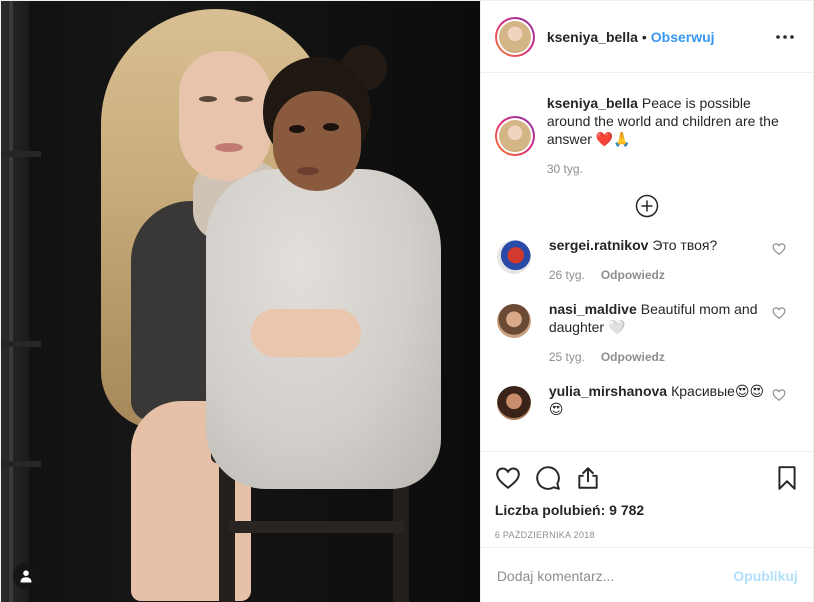 The height and width of the screenshot is (602, 814). Describe the element at coordinates (647, 478) in the screenshot. I see `action-icons` at that location.